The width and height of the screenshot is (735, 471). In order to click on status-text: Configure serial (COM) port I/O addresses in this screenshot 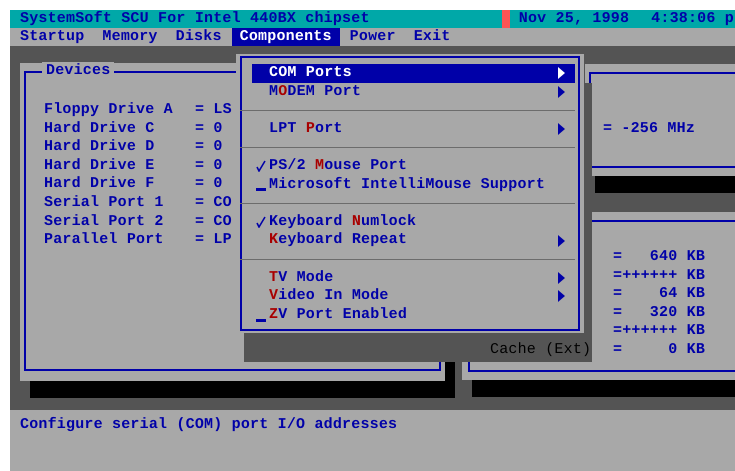, I will do `click(209, 424)`.